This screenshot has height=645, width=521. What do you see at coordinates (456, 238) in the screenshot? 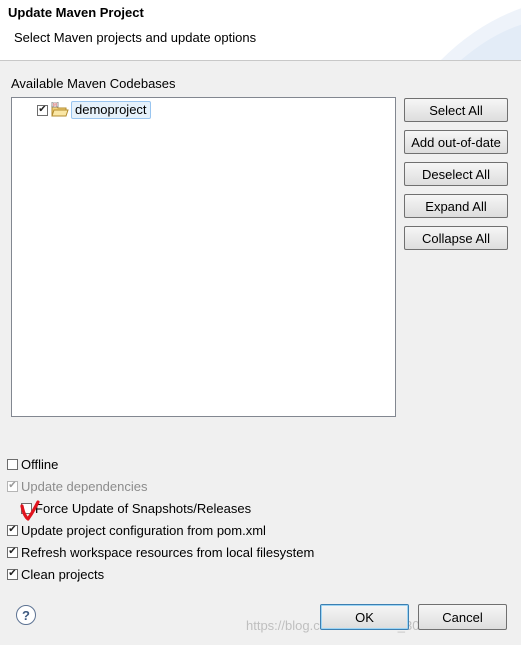
I see `collapse-all-button: Collapse All` at bounding box center [456, 238].